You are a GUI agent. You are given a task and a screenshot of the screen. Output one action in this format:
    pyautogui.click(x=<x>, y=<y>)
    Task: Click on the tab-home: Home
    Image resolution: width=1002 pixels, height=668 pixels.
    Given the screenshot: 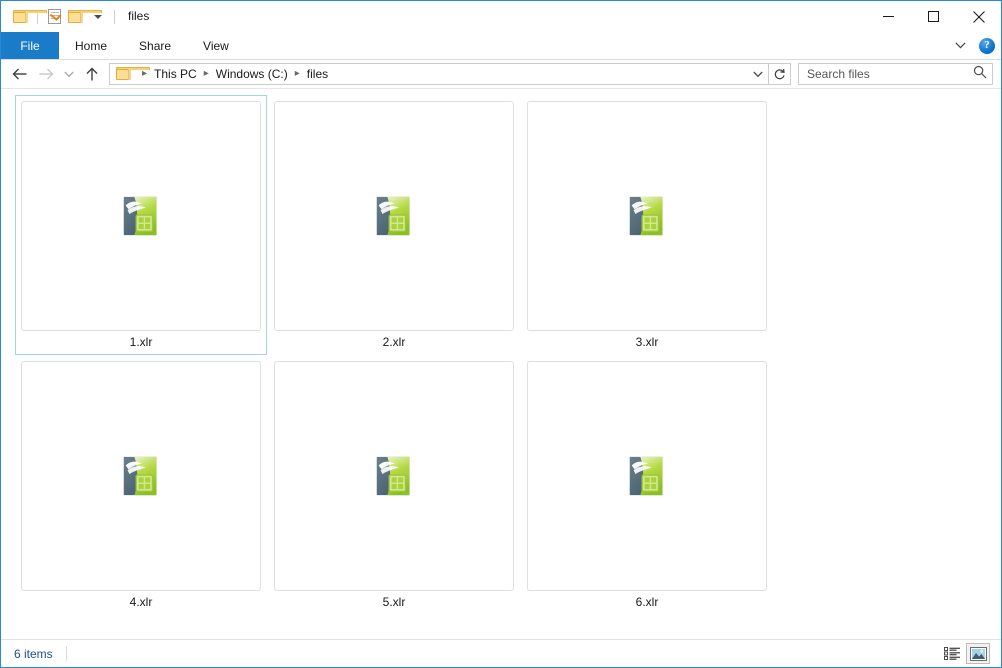 What is the action you would take?
    pyautogui.click(x=91, y=45)
    